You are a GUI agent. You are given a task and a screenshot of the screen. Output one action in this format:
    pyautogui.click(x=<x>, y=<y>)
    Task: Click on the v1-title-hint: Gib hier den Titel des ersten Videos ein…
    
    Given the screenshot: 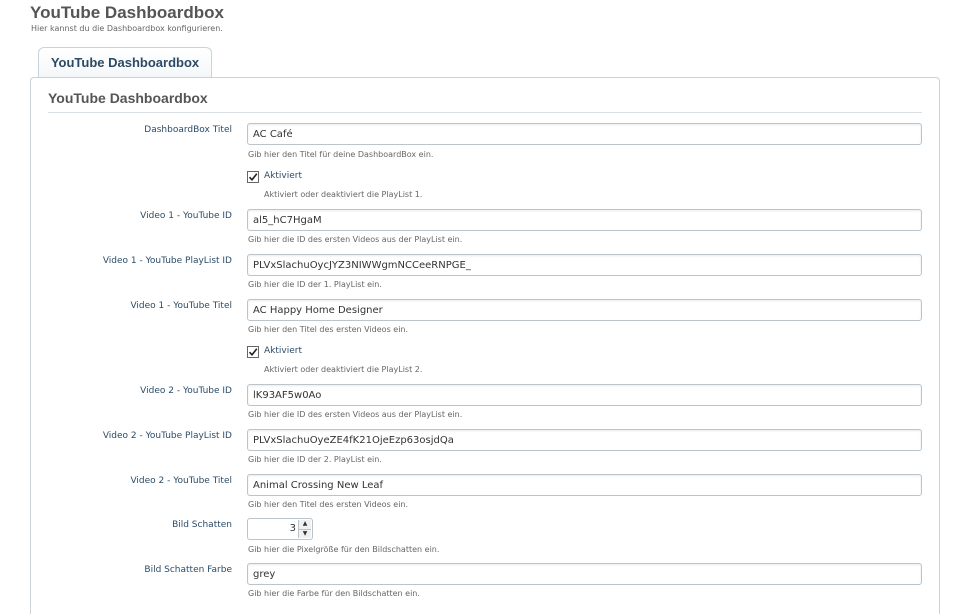 What is the action you would take?
    pyautogui.click(x=328, y=329)
    